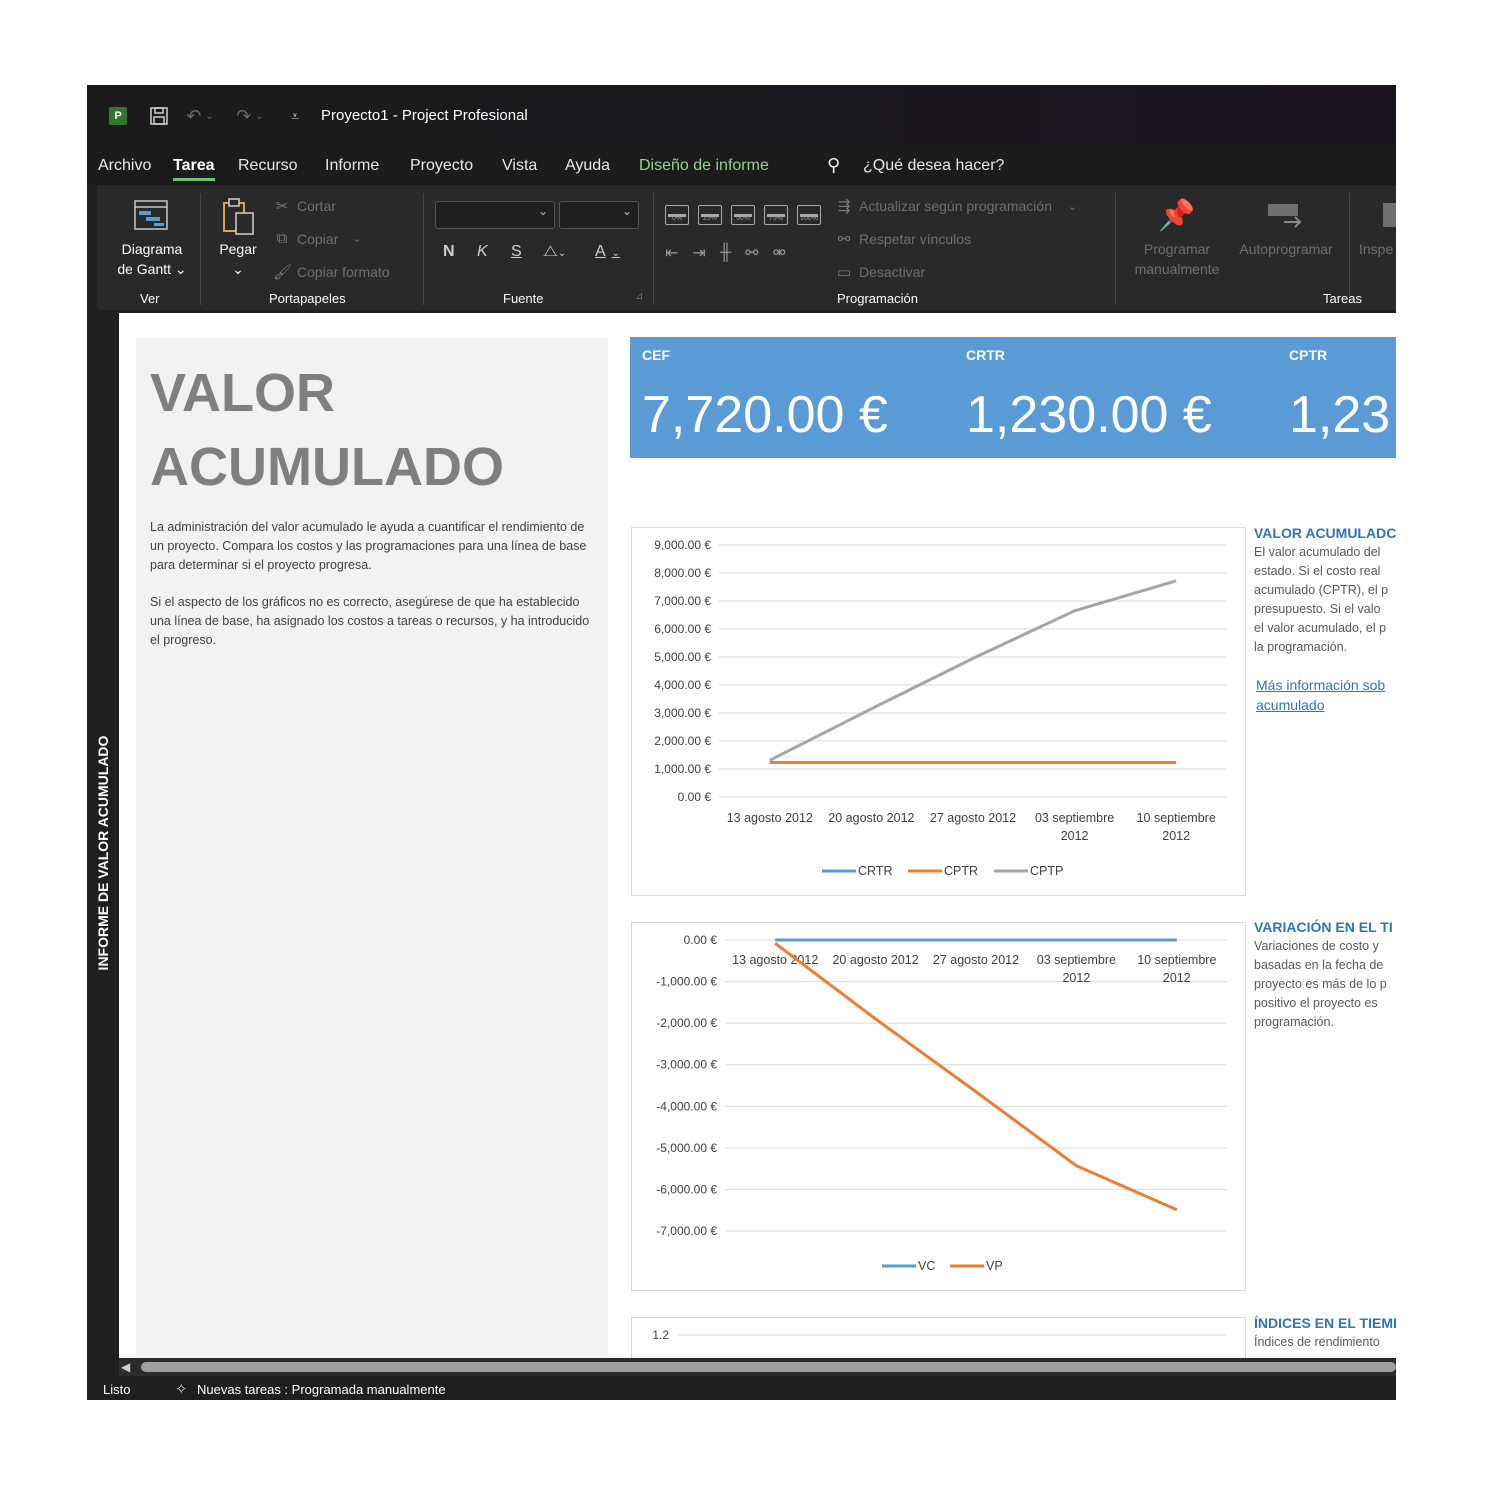  I want to click on more-info-link-line1: Más información sob, so click(1321, 685).